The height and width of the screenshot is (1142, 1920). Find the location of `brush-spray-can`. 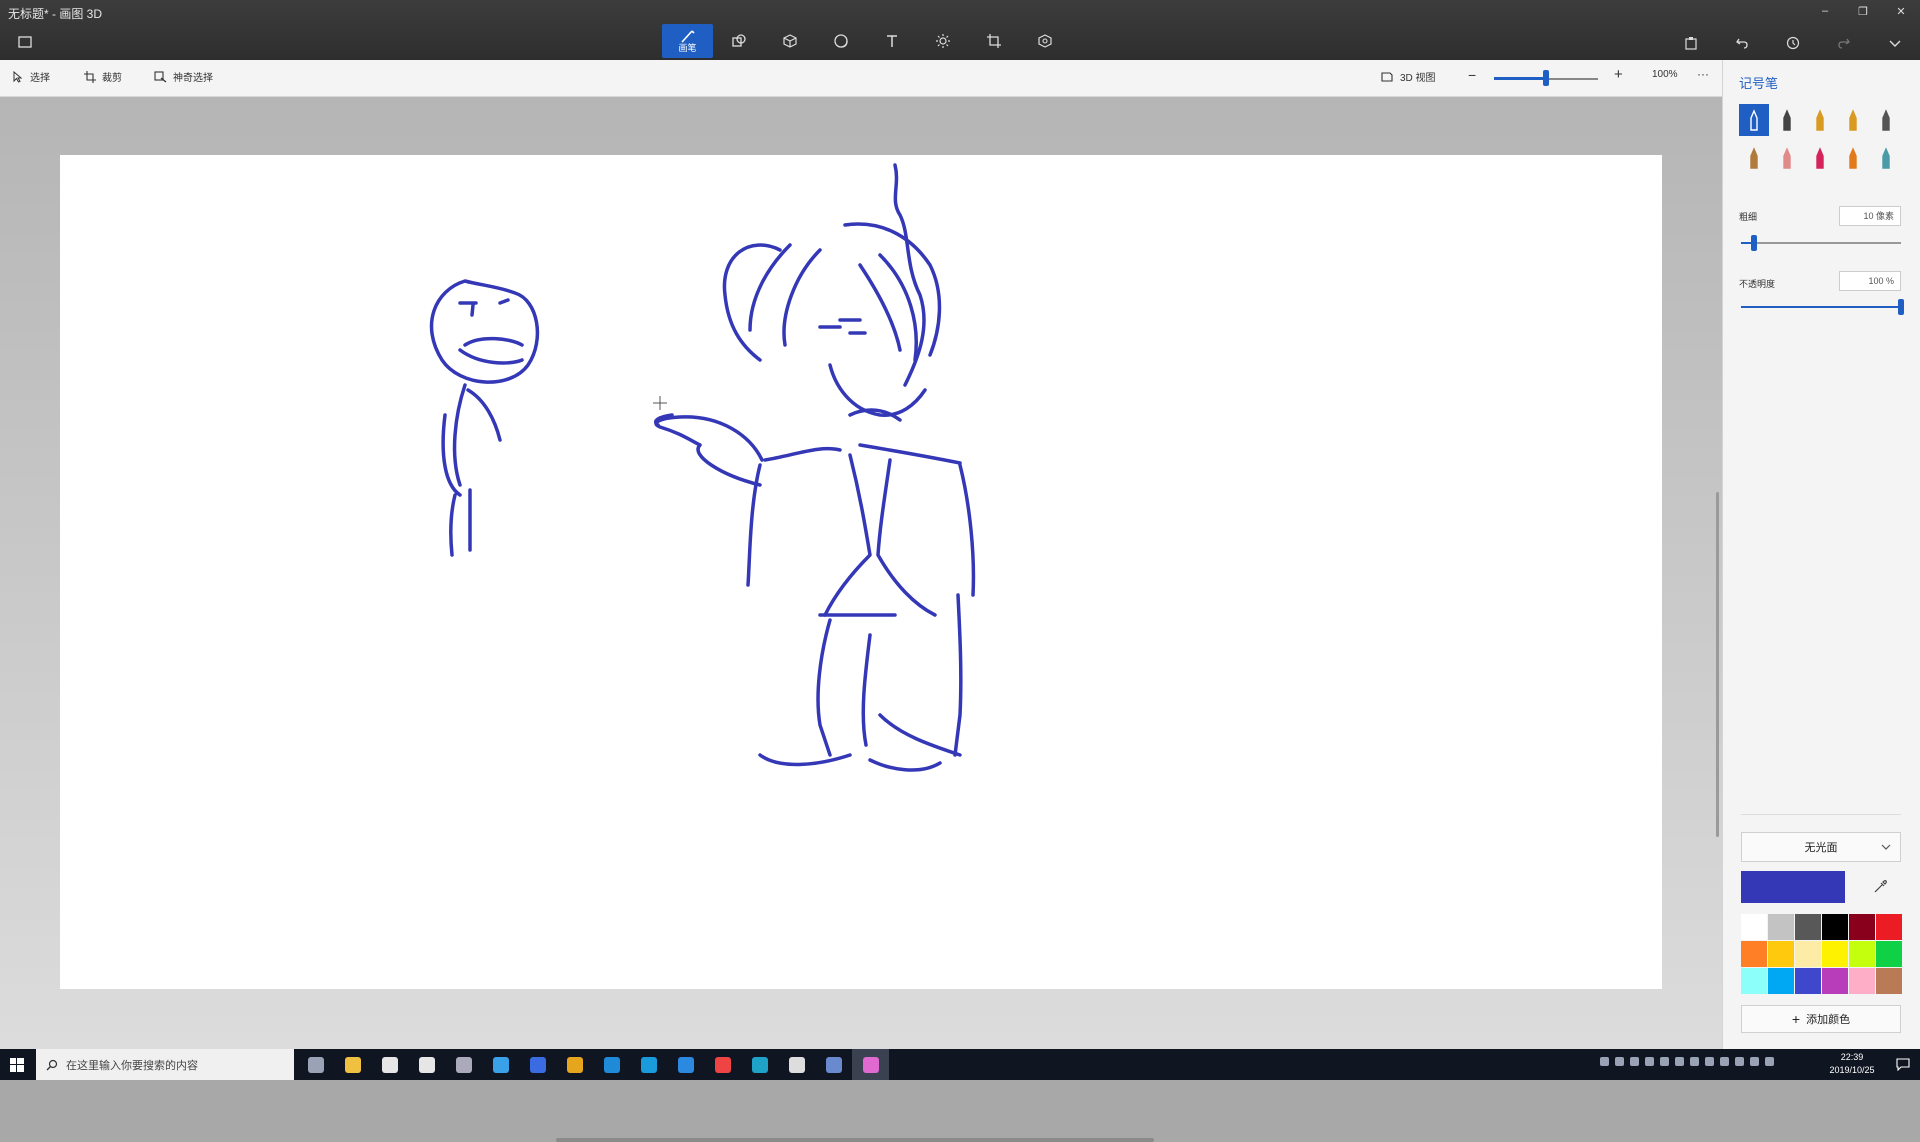

brush-spray-can is located at coordinates (1853, 158).